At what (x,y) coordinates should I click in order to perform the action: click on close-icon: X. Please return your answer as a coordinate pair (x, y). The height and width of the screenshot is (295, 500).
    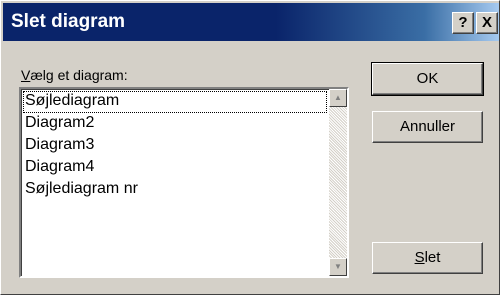
    Looking at the image, I should click on (486, 22).